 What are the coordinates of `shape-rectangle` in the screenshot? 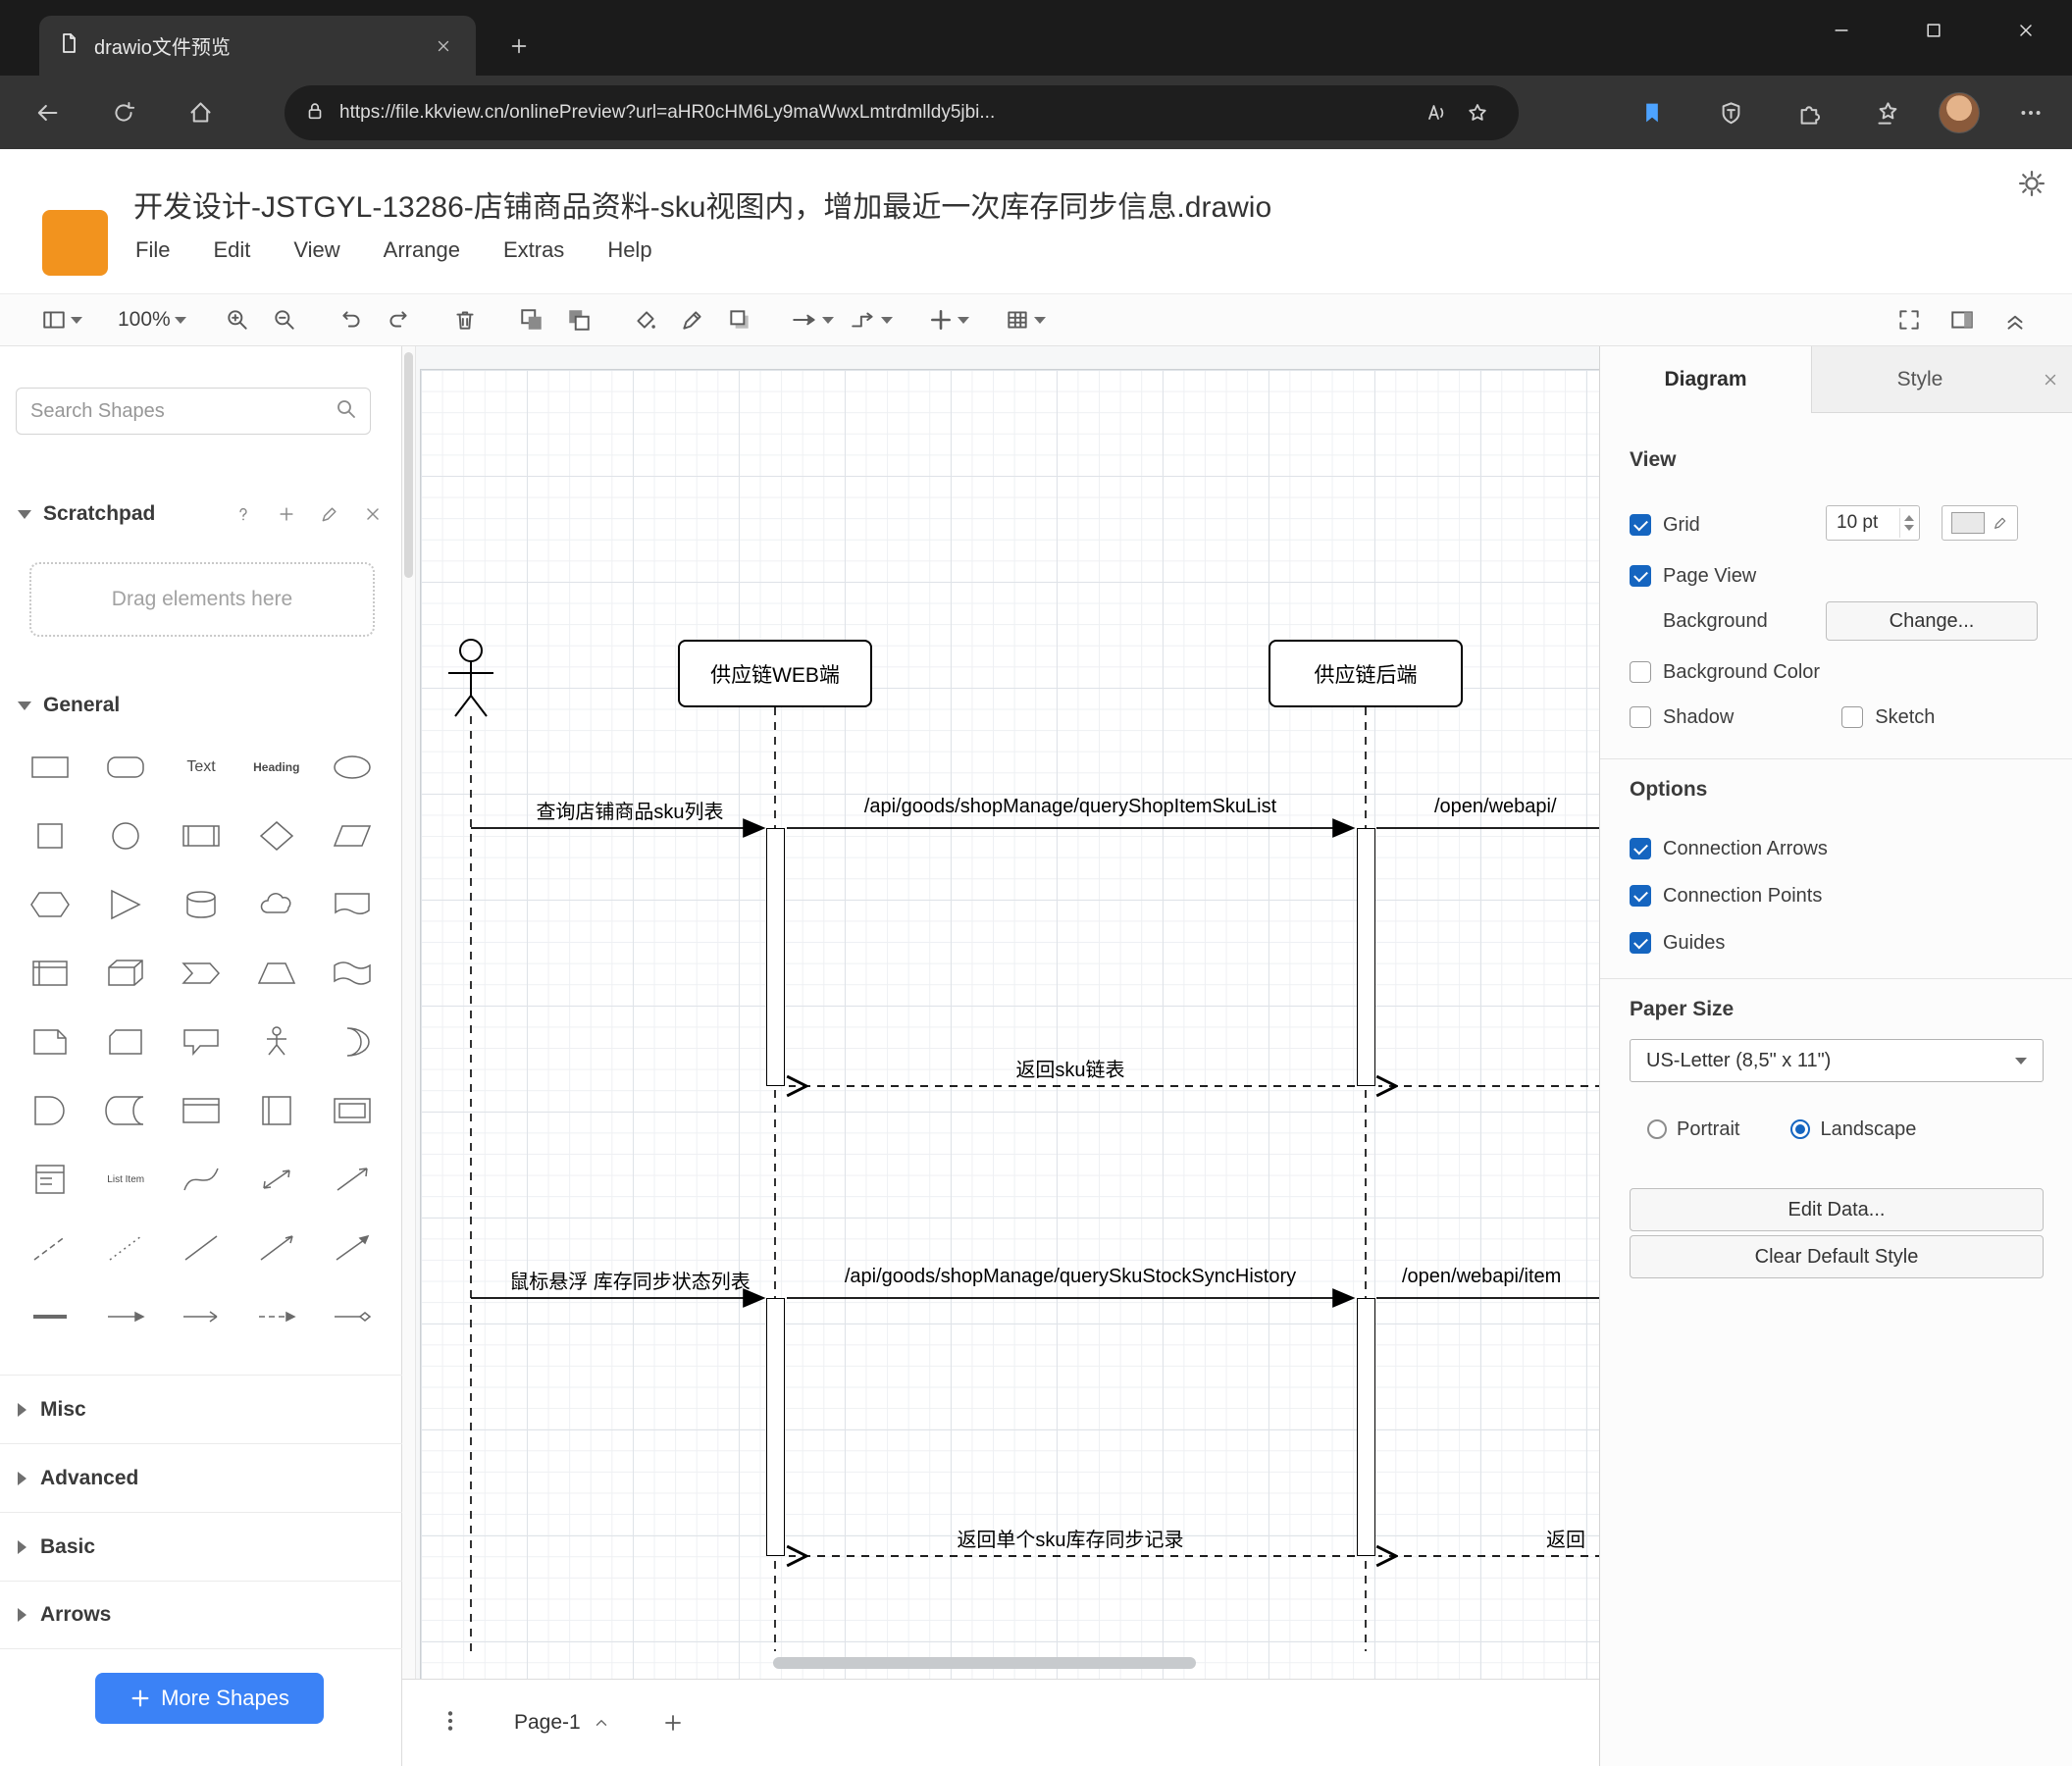 It's located at (50, 767).